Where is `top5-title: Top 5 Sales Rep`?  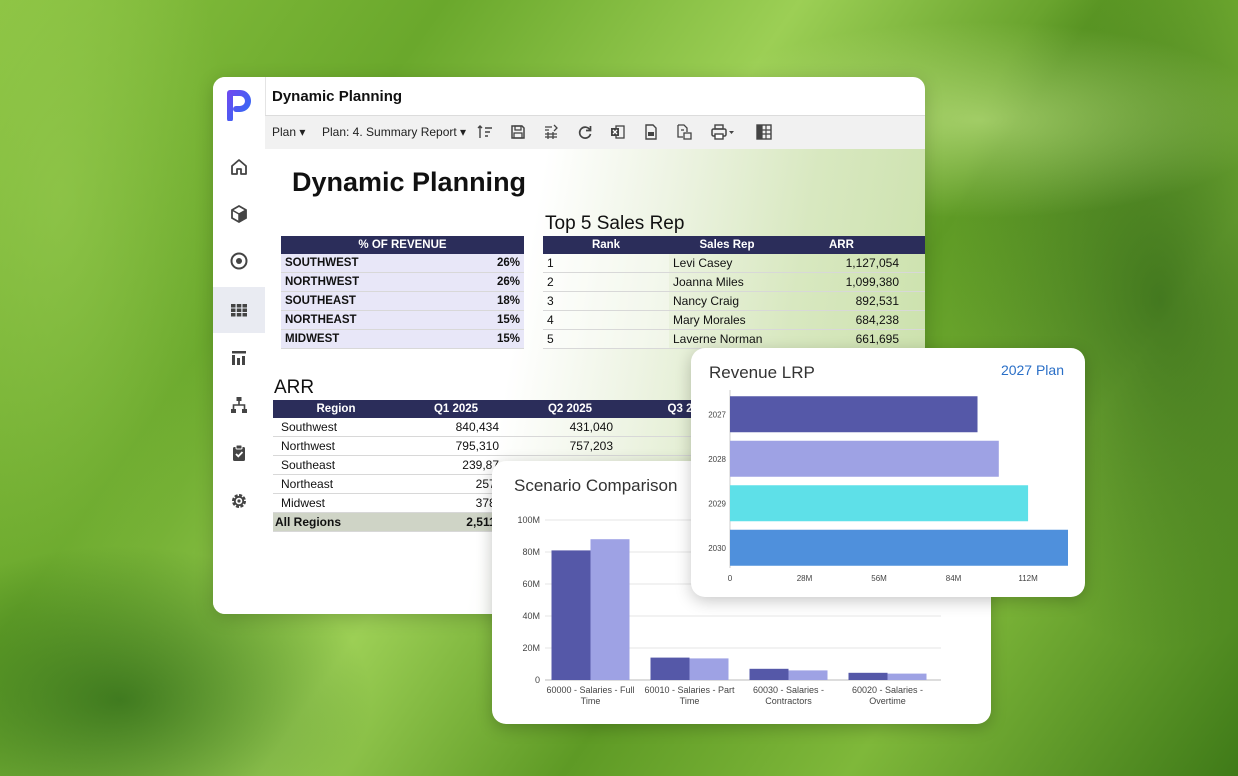 top5-title: Top 5 Sales Rep is located at coordinates (615, 223).